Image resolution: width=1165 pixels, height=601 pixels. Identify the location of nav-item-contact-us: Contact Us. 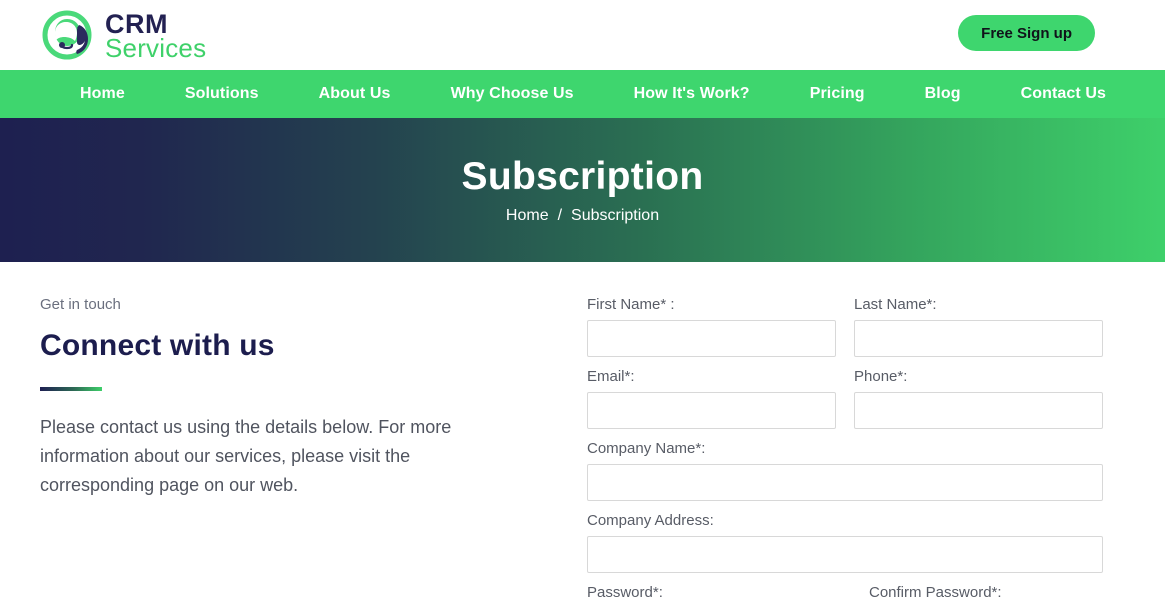
(1063, 94).